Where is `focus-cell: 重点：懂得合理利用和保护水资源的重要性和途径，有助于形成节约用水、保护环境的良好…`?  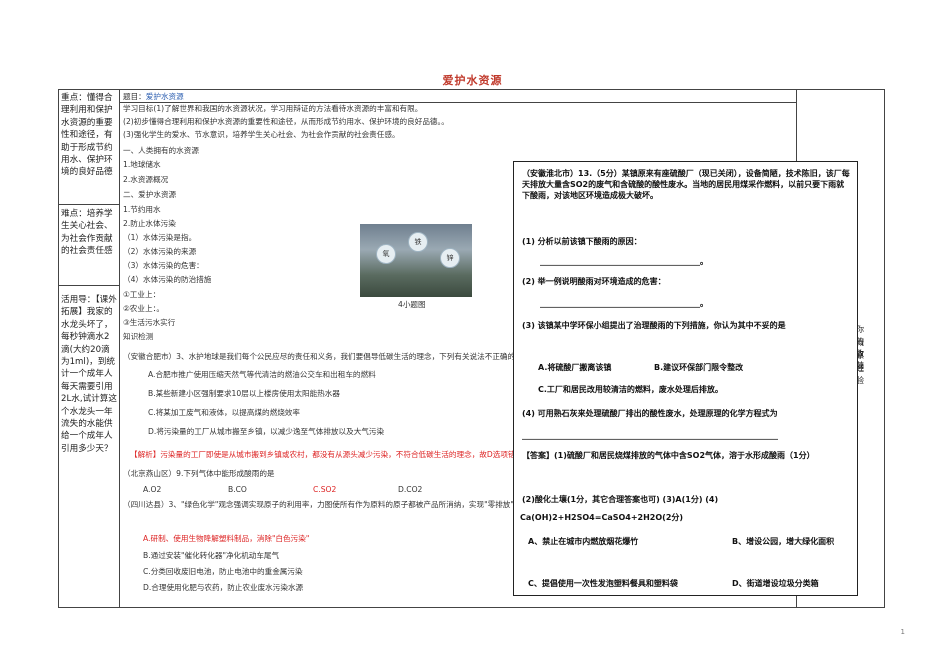 focus-cell: 重点：懂得合理利用和保护水资源的重要性和途径，有助于形成节约用水、保护环境的良好… is located at coordinates (87, 135).